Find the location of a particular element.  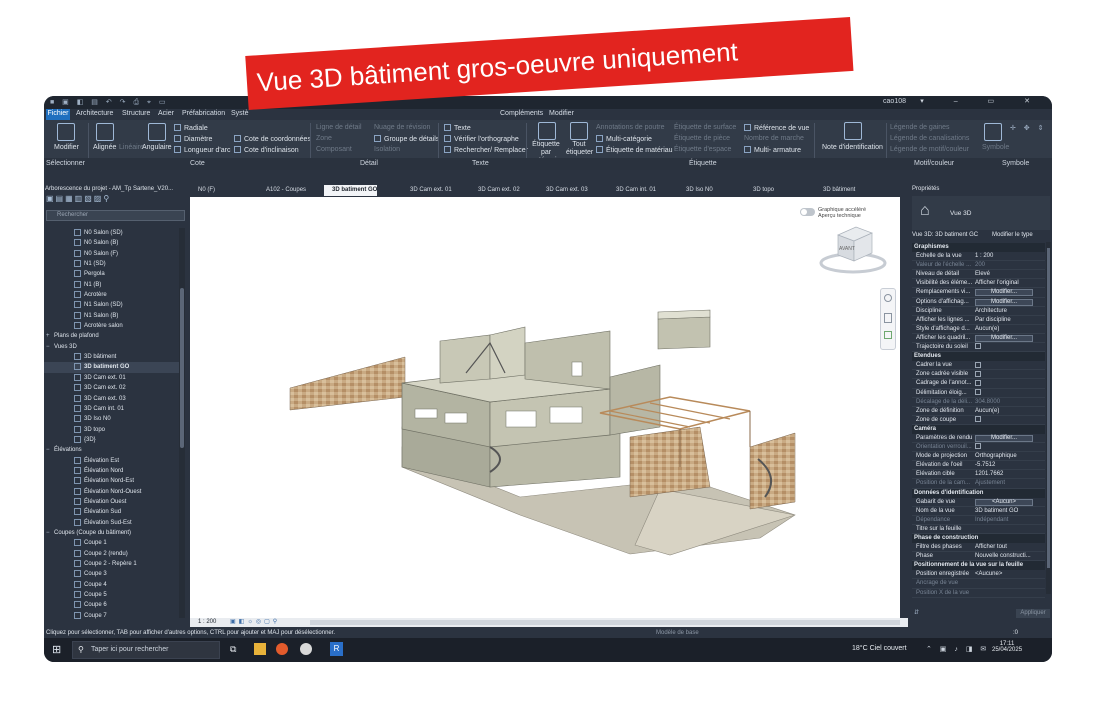

view-tab: 3D Cam ext. 03 is located at coordinates (563, 190).